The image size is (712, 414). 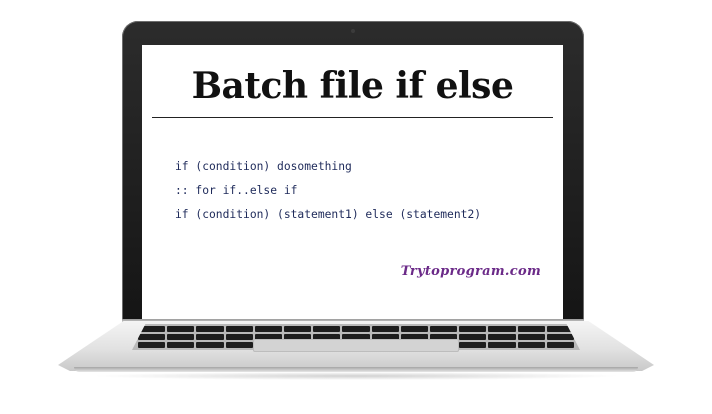 I want to click on code-line: :: for if..else if, so click(x=236, y=190).